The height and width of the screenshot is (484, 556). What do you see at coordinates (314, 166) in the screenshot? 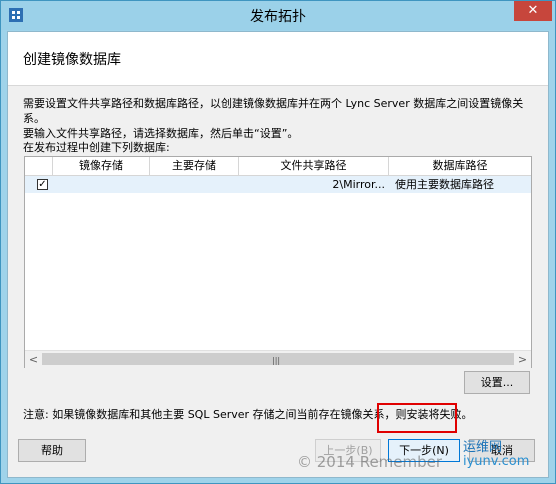
I see `column-file-share-path: 文件共享路径` at bounding box center [314, 166].